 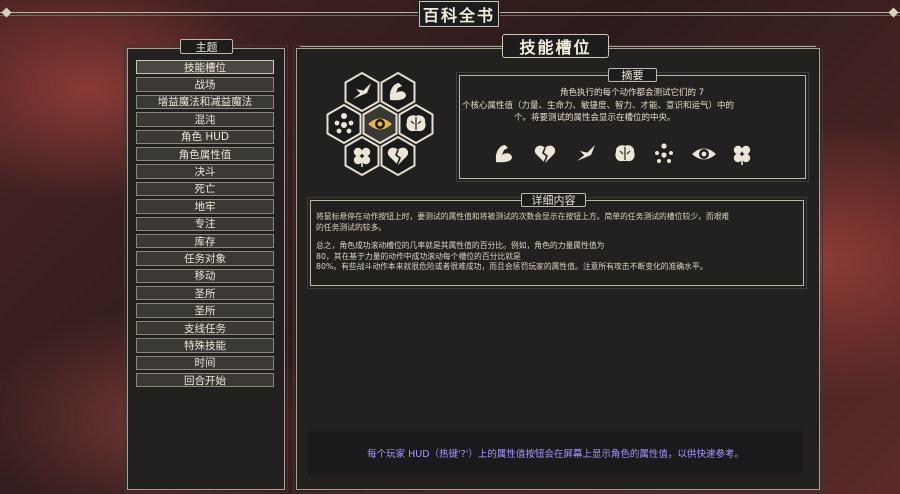 I want to click on speed-bird-icon, so click(x=586, y=153).